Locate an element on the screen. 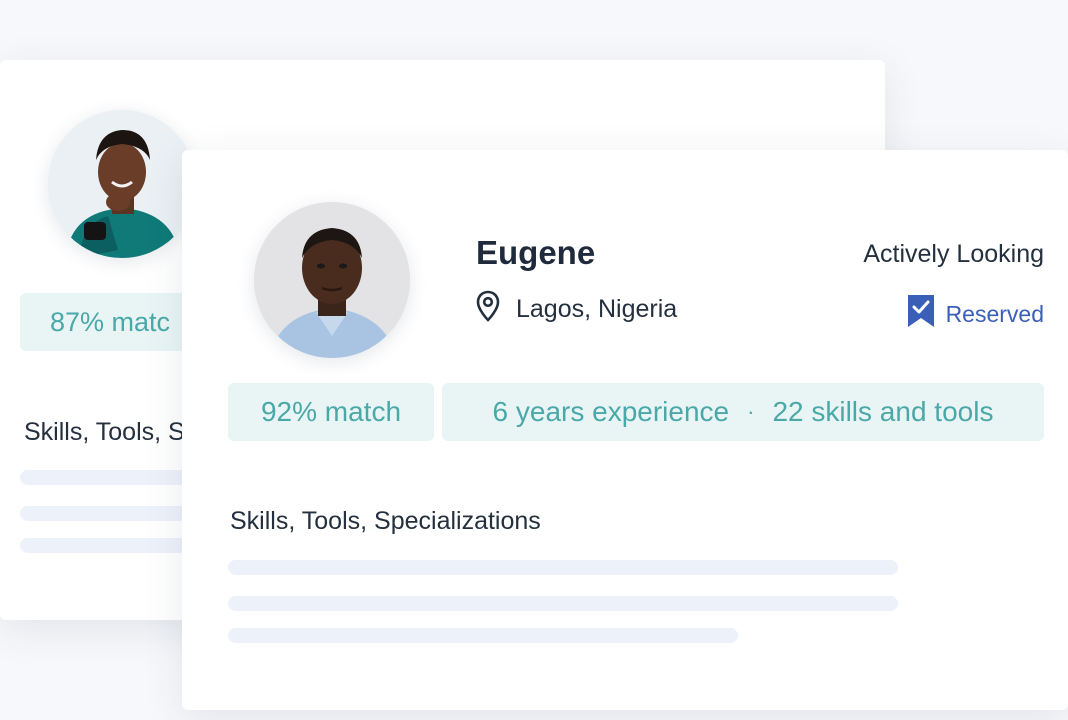 The height and width of the screenshot is (720, 1068). experience-label: 6 years experience is located at coordinates (611, 411).